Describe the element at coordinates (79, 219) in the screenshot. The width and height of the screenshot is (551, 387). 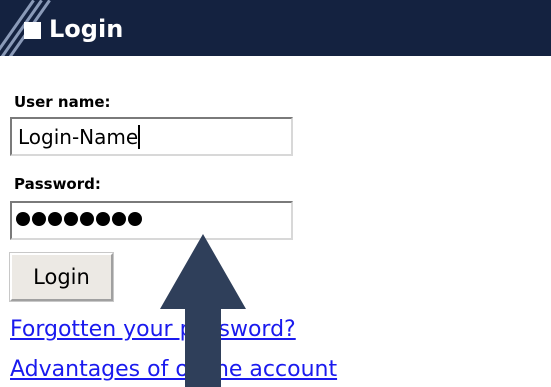
I see `password-mask` at that location.